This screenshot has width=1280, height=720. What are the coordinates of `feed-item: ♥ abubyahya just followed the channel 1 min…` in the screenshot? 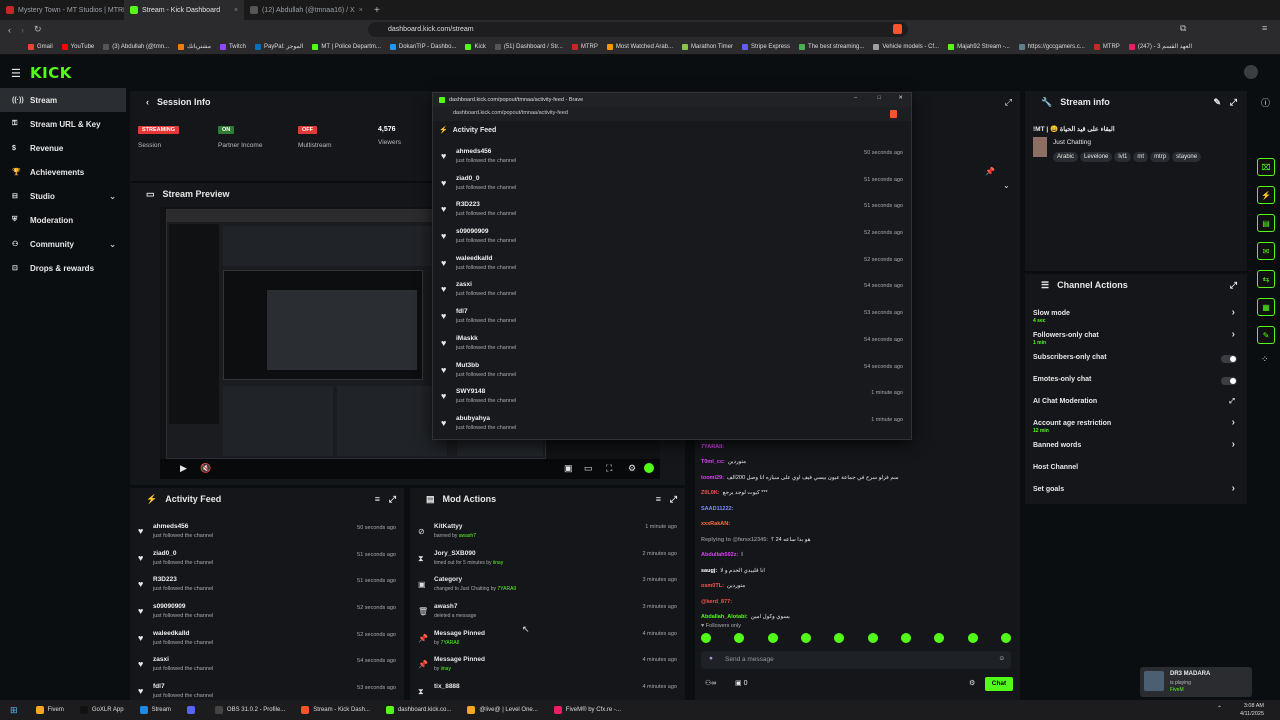 It's located at (672, 425).